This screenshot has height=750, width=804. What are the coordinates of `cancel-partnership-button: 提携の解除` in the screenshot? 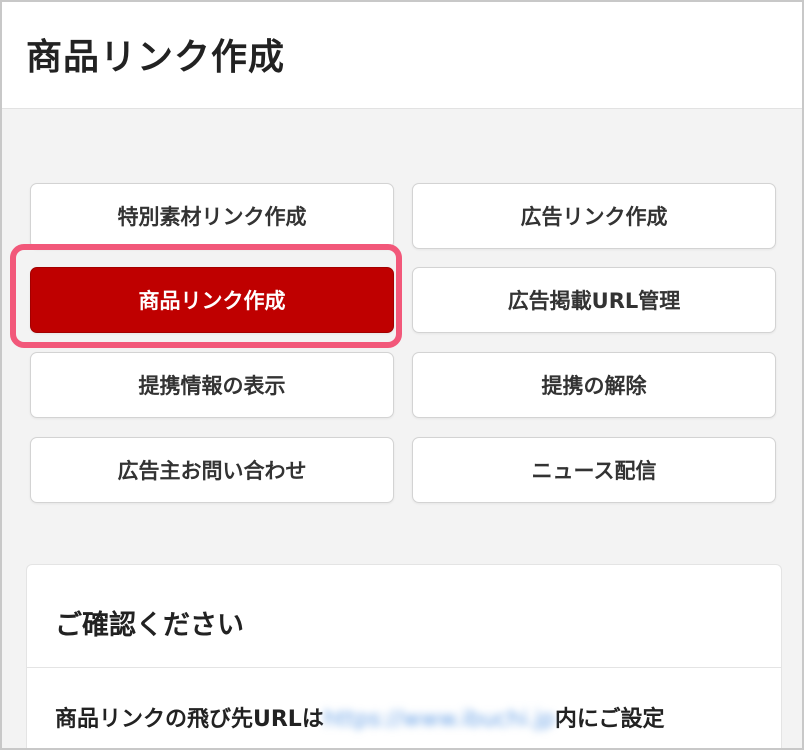 It's located at (594, 385).